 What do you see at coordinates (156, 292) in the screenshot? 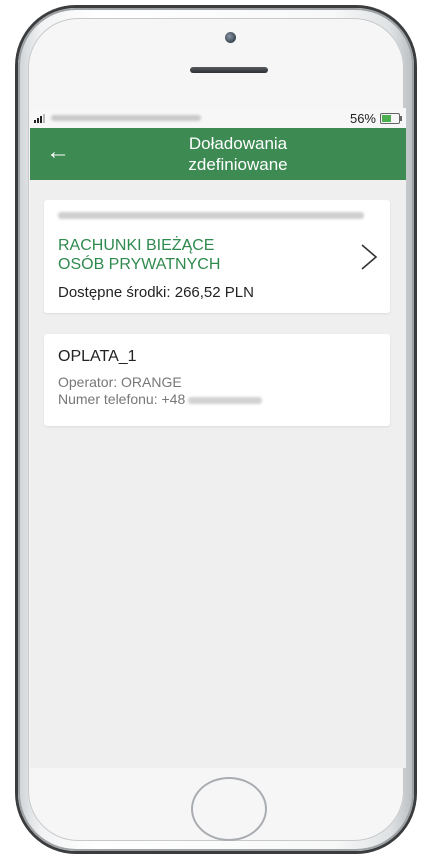
I see `available-funds: Dostępne środki: 266,52 PLN` at bounding box center [156, 292].